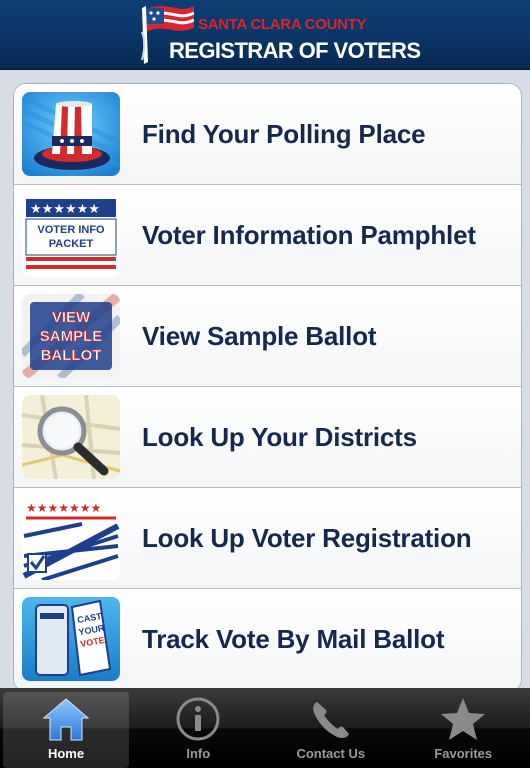 The image size is (530, 768). I want to click on menu-item-label: Look Up Voter Registration, so click(307, 538).